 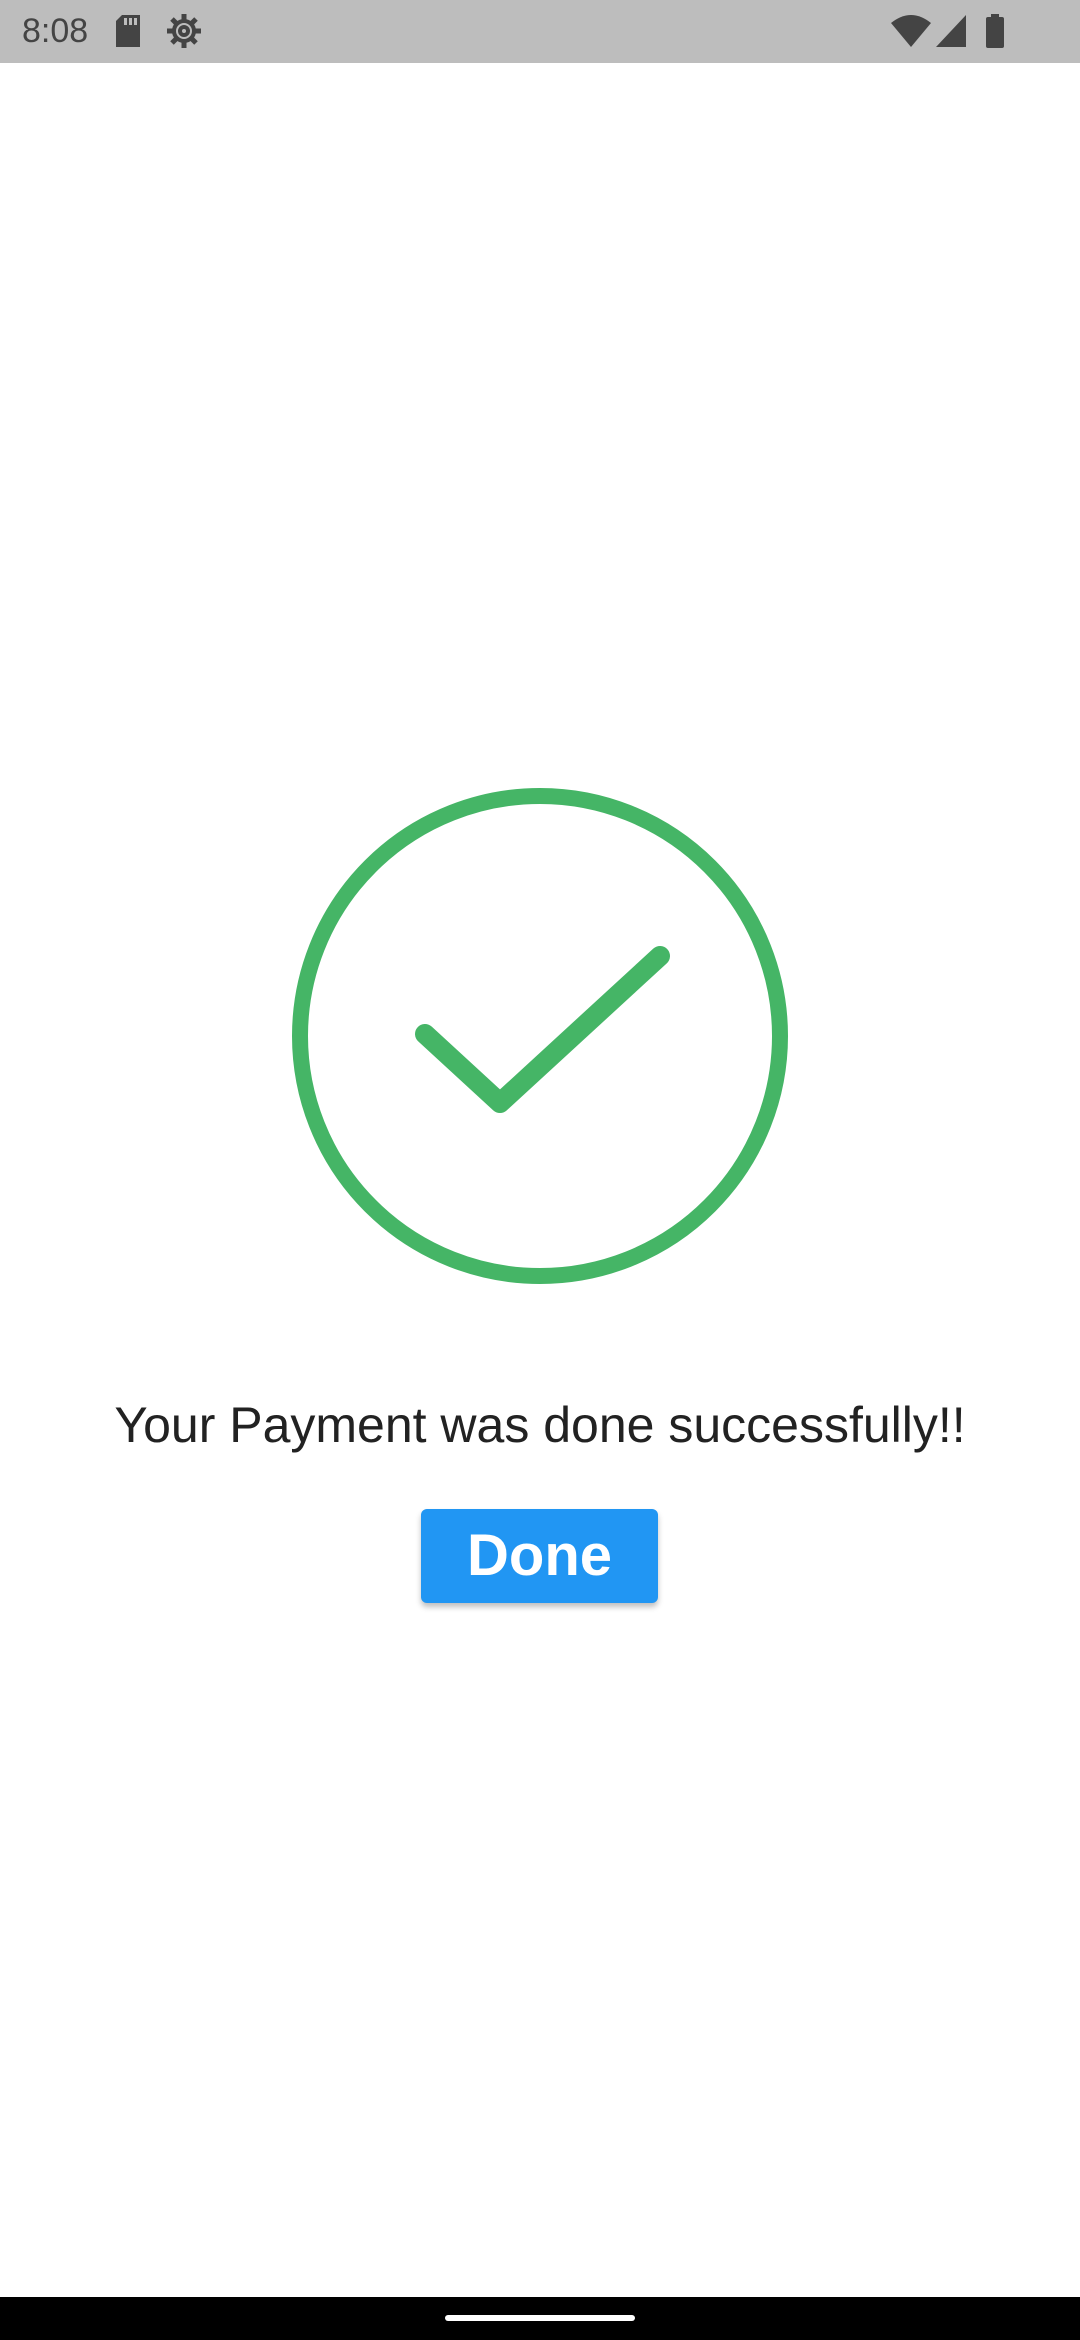 What do you see at coordinates (540, 1425) in the screenshot?
I see `success-message: Your Payment was done successfully!!` at bounding box center [540, 1425].